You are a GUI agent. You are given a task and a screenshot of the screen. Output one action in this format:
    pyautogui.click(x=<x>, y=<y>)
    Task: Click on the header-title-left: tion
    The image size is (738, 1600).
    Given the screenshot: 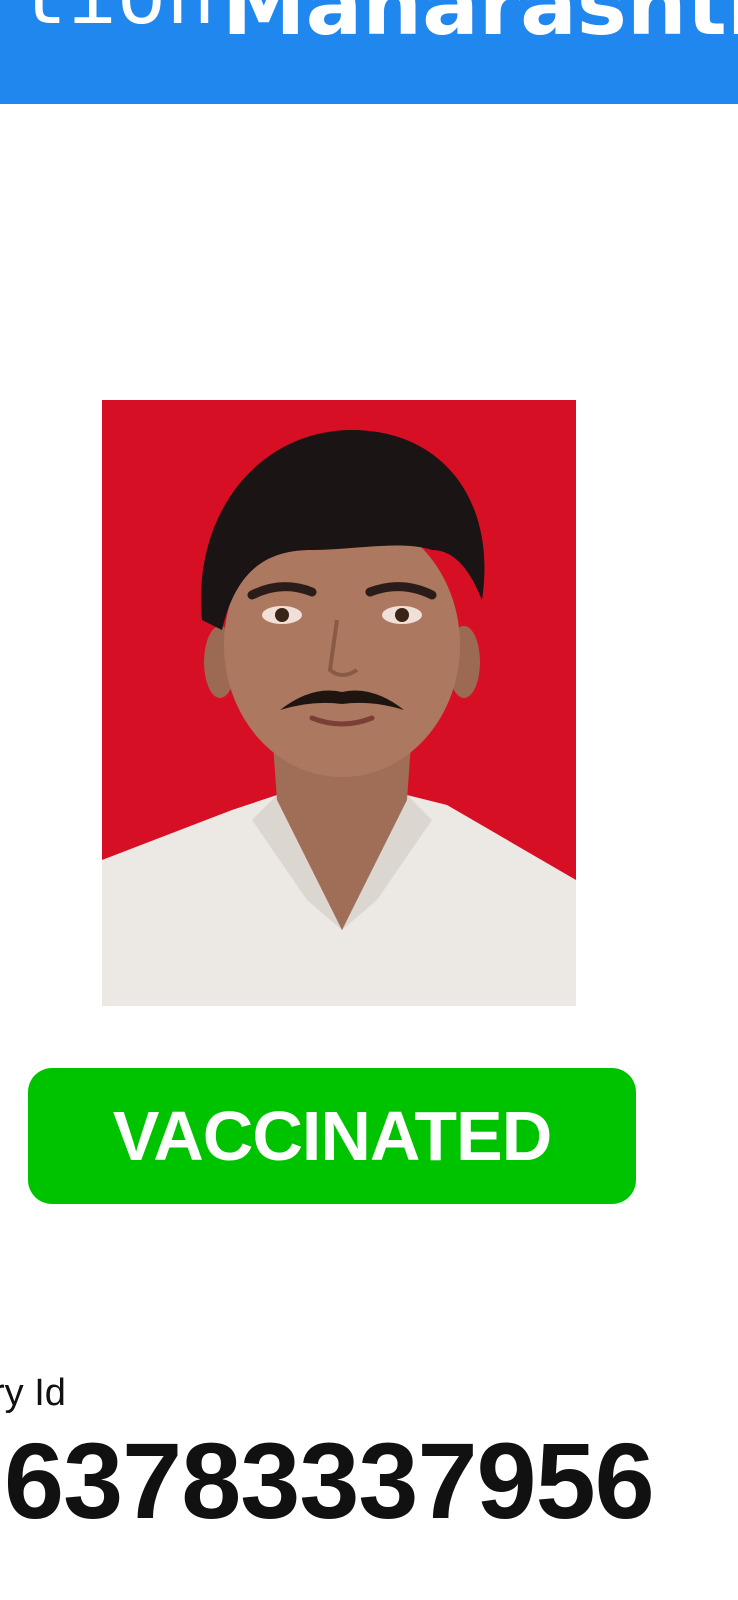 What is the action you would take?
    pyautogui.click(x=116, y=21)
    